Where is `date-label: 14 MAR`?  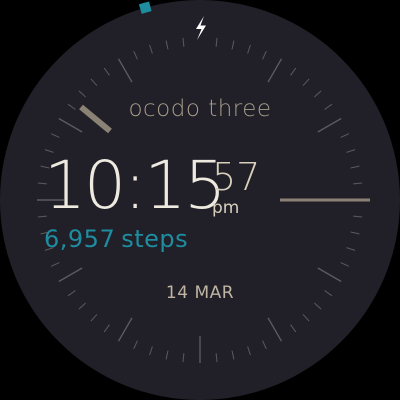 date-label: 14 MAR is located at coordinates (200, 293).